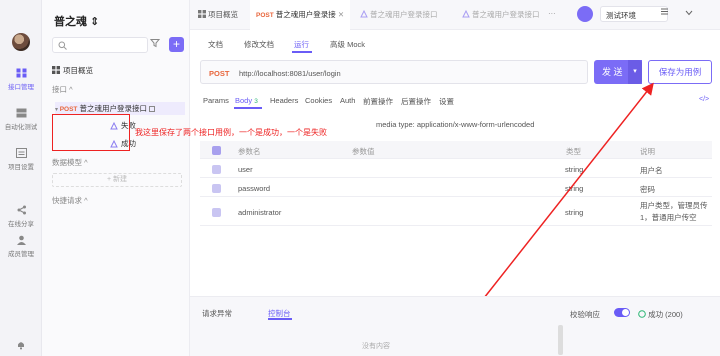 The width and height of the screenshot is (720, 356). What do you see at coordinates (456, 188) in the screenshot?
I see `table-row: password string 密码` at bounding box center [456, 188].